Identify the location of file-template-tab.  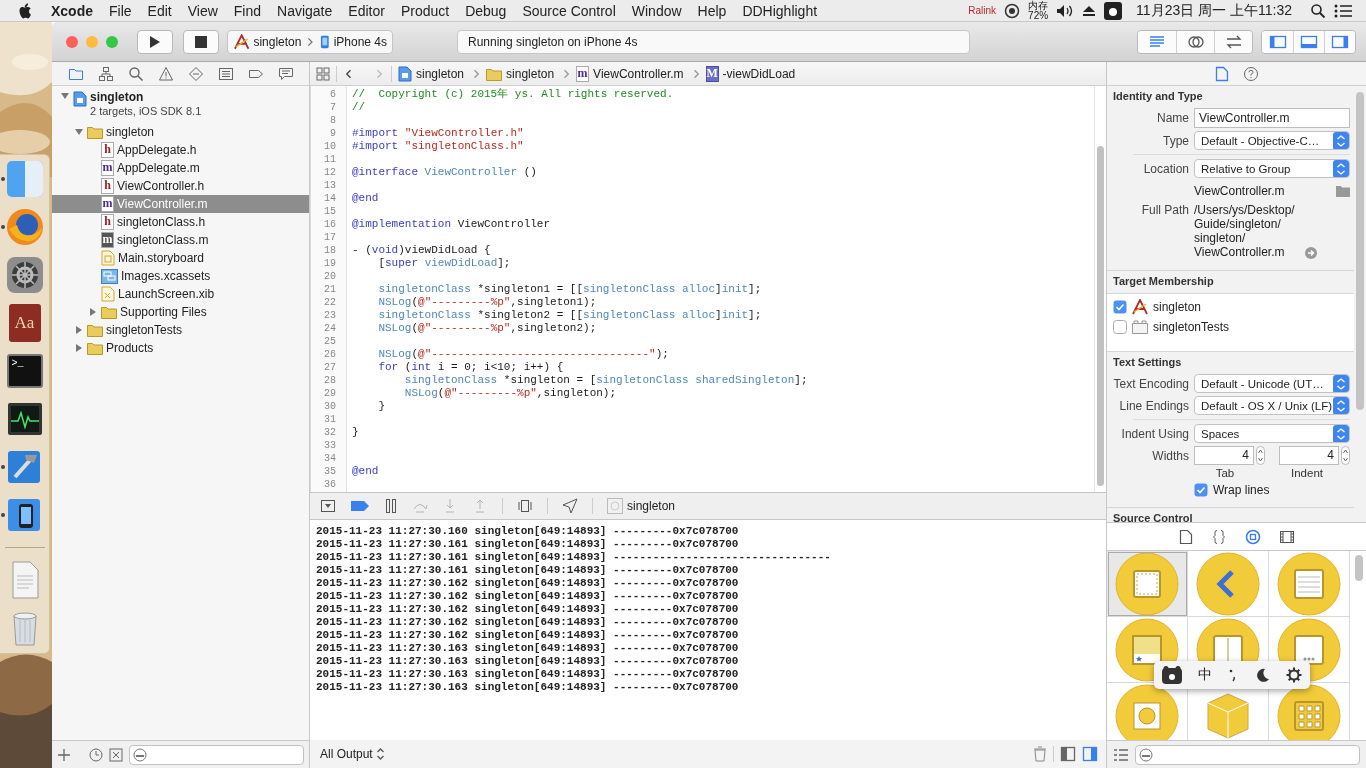
(1185, 536).